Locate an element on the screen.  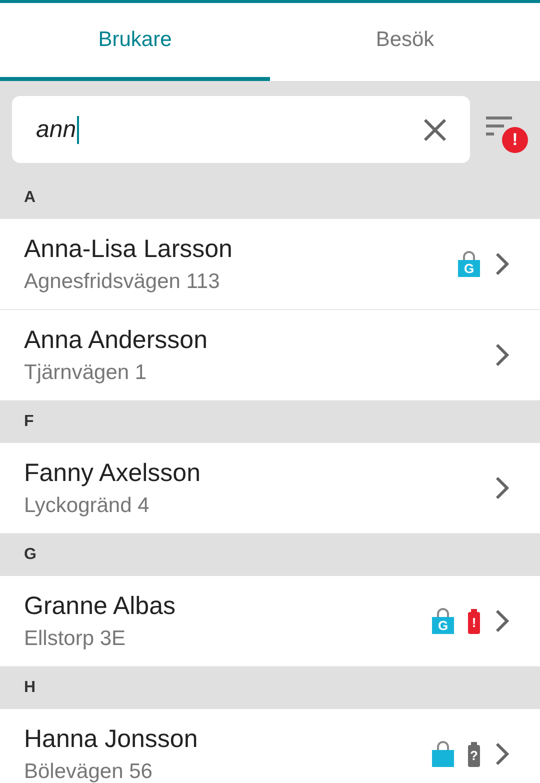
filter-icon is located at coordinates (499, 127).